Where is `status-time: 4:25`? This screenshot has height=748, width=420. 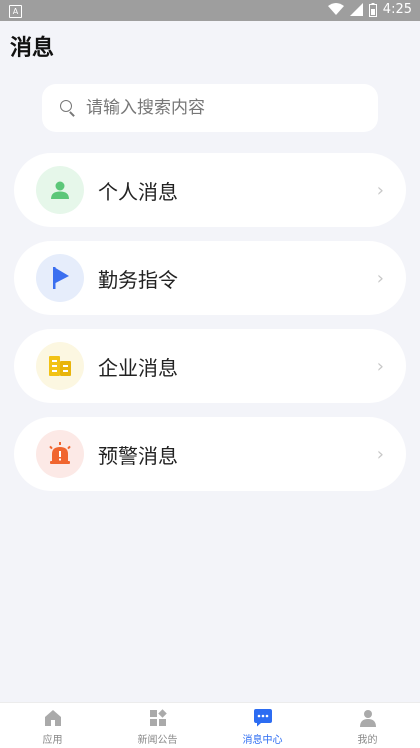
status-time: 4:25 is located at coordinates (397, 9).